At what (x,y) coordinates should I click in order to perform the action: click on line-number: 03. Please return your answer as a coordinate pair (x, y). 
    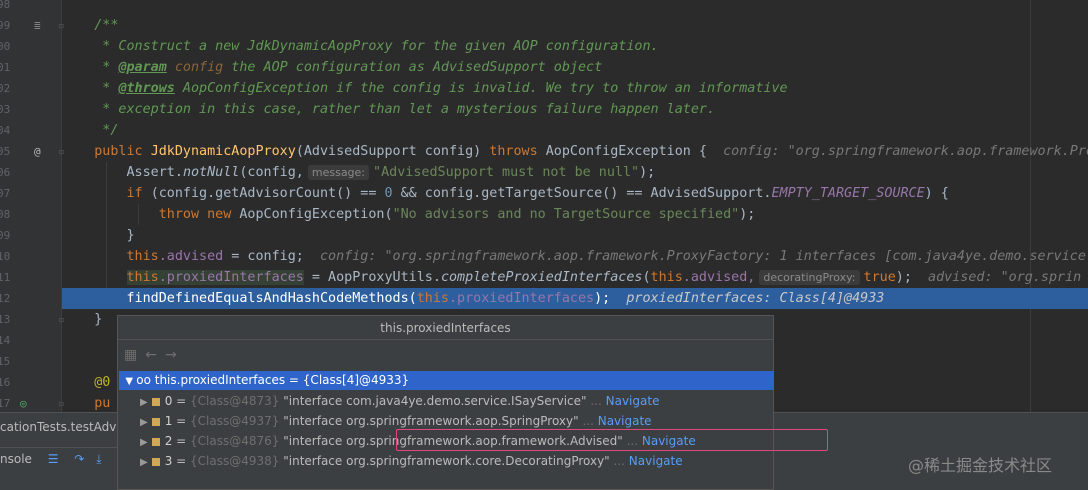
    Looking at the image, I should click on (5, 109).